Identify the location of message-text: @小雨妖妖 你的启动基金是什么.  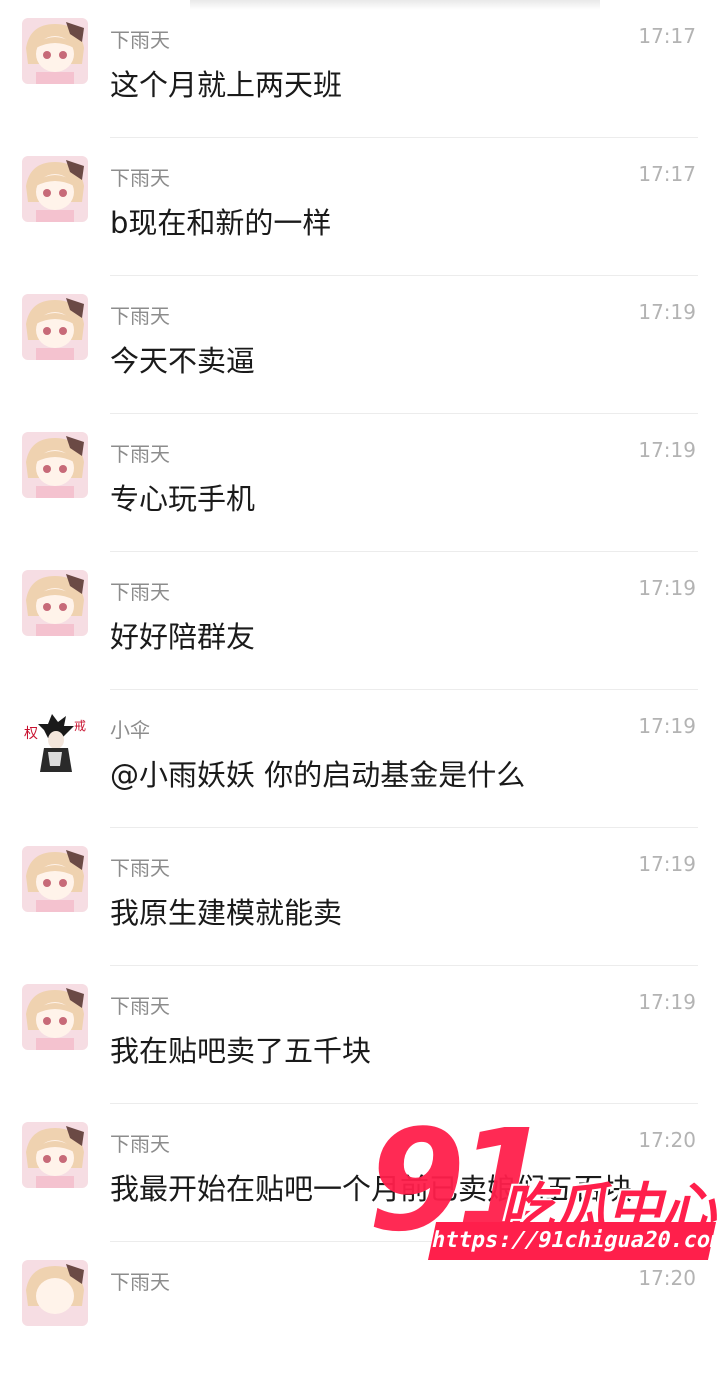
(317, 773).